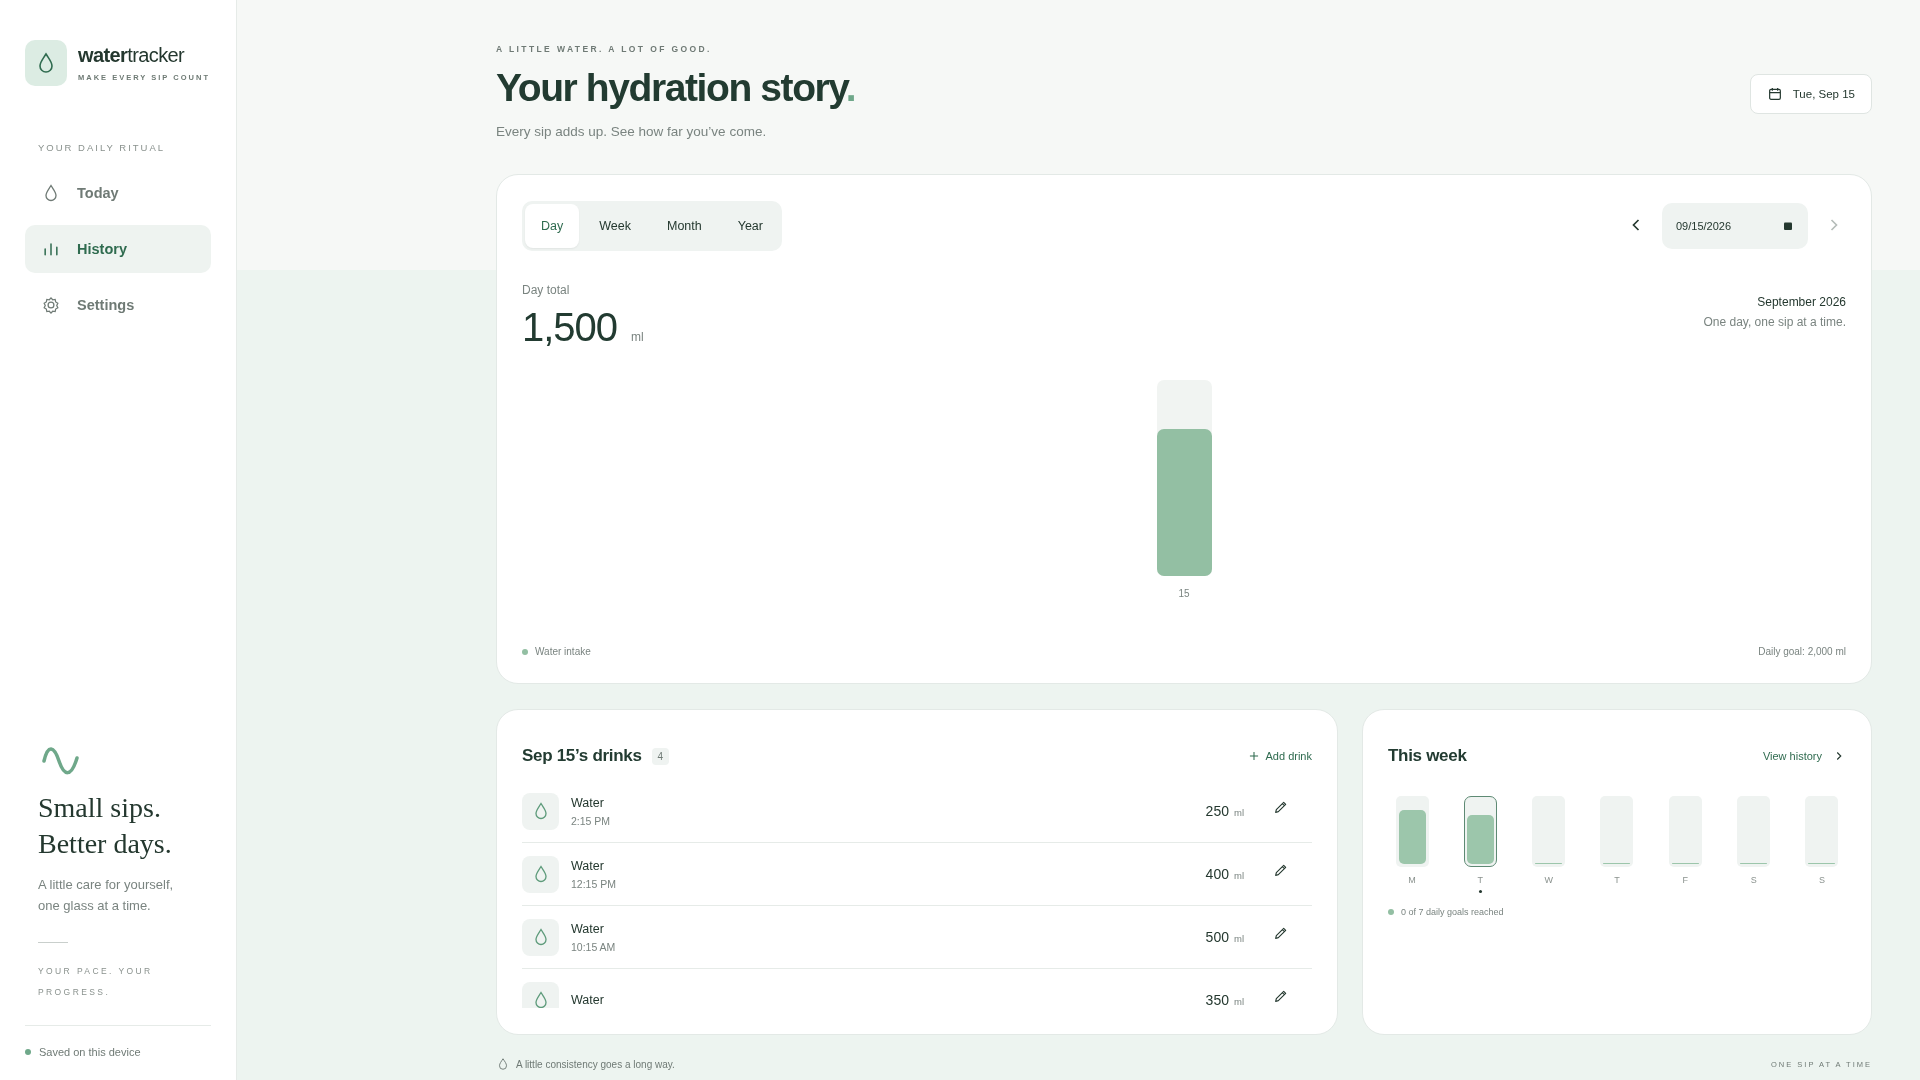 The image size is (1920, 1080). Describe the element at coordinates (1735, 226) in the screenshot. I see `date-field: 09/15/2026` at that location.